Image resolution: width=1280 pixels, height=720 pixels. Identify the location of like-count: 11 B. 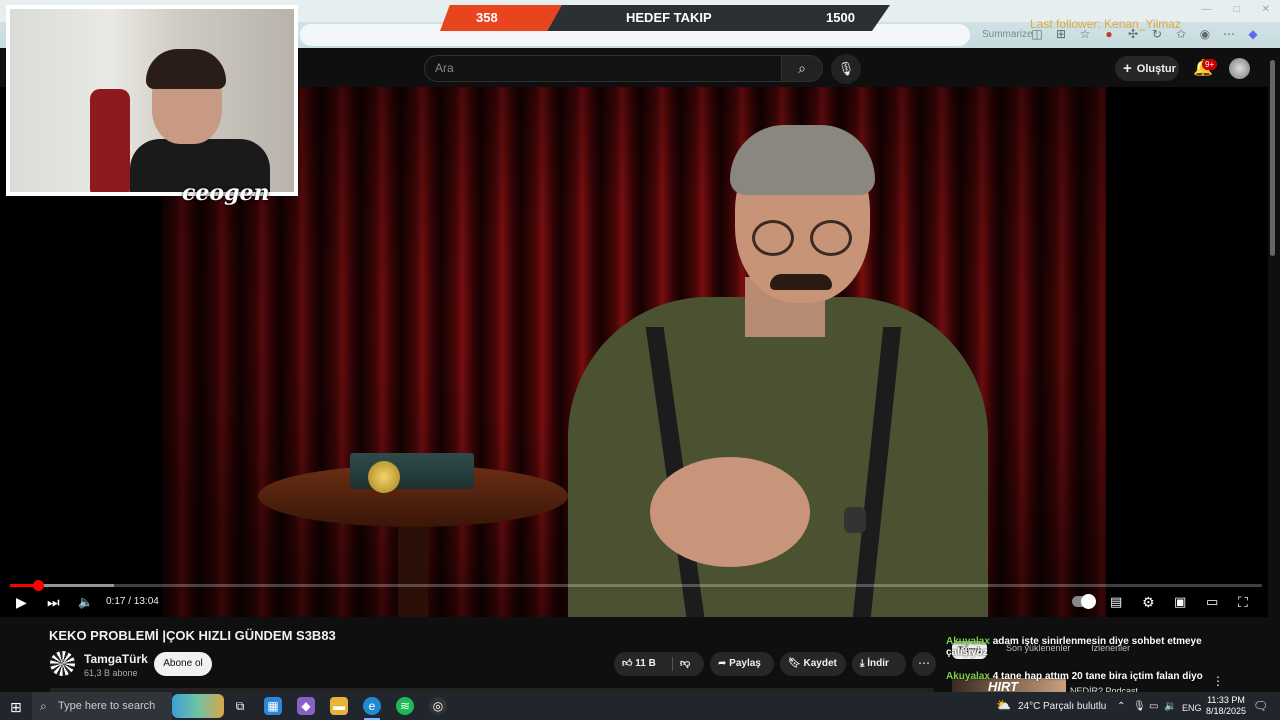
(645, 663).